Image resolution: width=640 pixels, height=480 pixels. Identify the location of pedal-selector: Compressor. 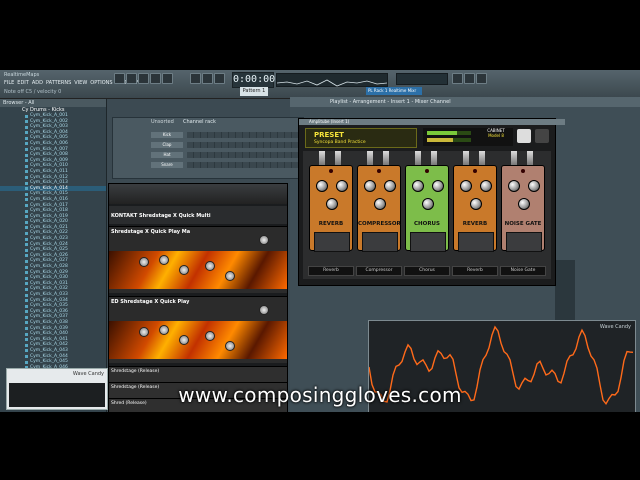
(379, 271).